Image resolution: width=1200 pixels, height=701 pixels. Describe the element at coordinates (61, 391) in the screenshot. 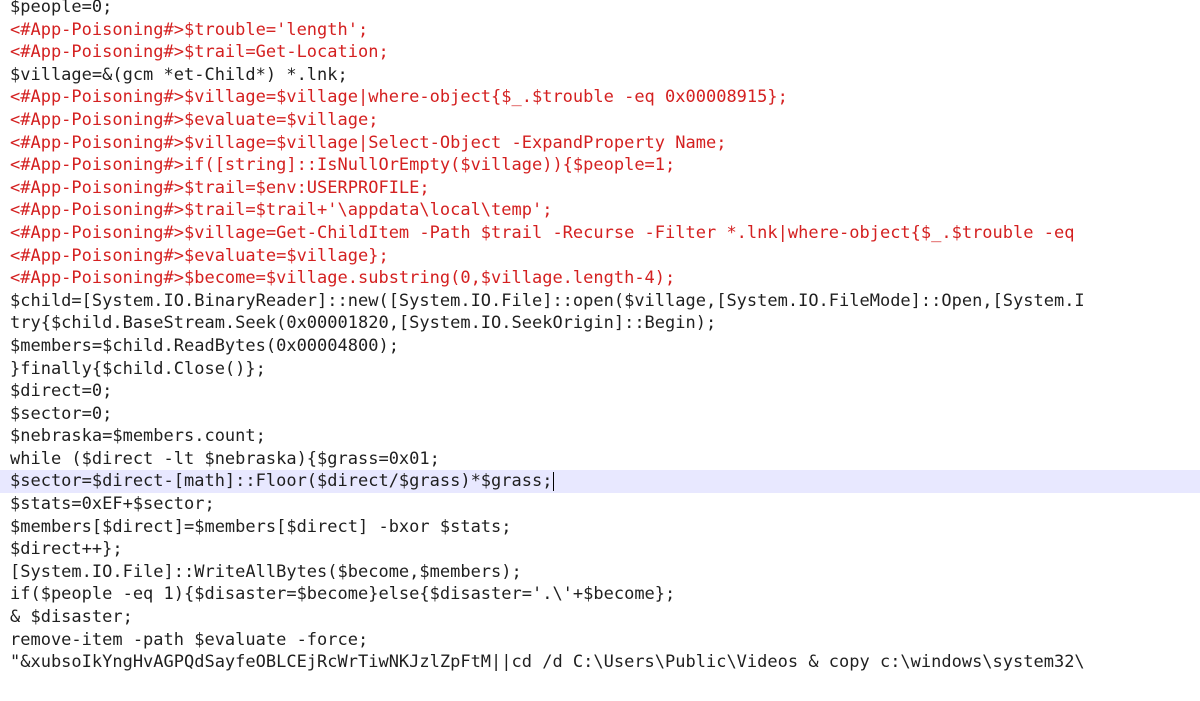

I see `code-line-text: $direct=0;` at that location.